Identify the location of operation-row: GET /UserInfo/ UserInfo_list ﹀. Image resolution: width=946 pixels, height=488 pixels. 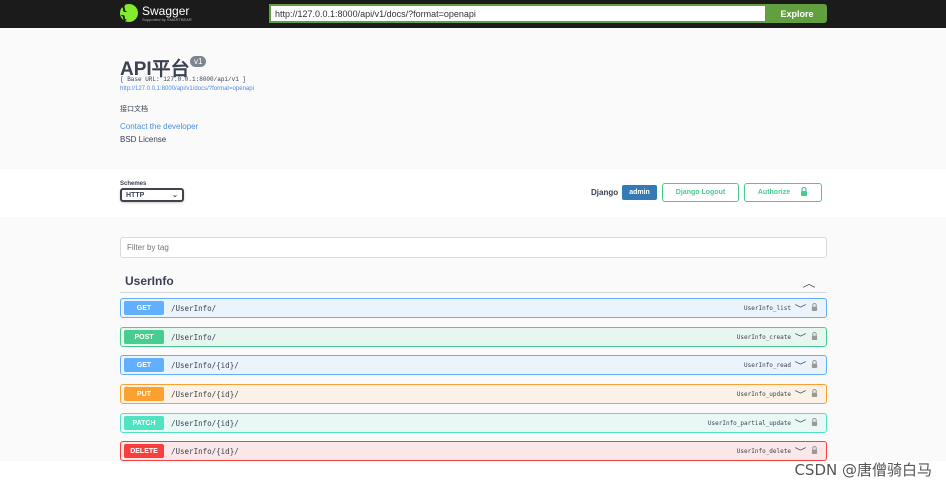
(473, 308).